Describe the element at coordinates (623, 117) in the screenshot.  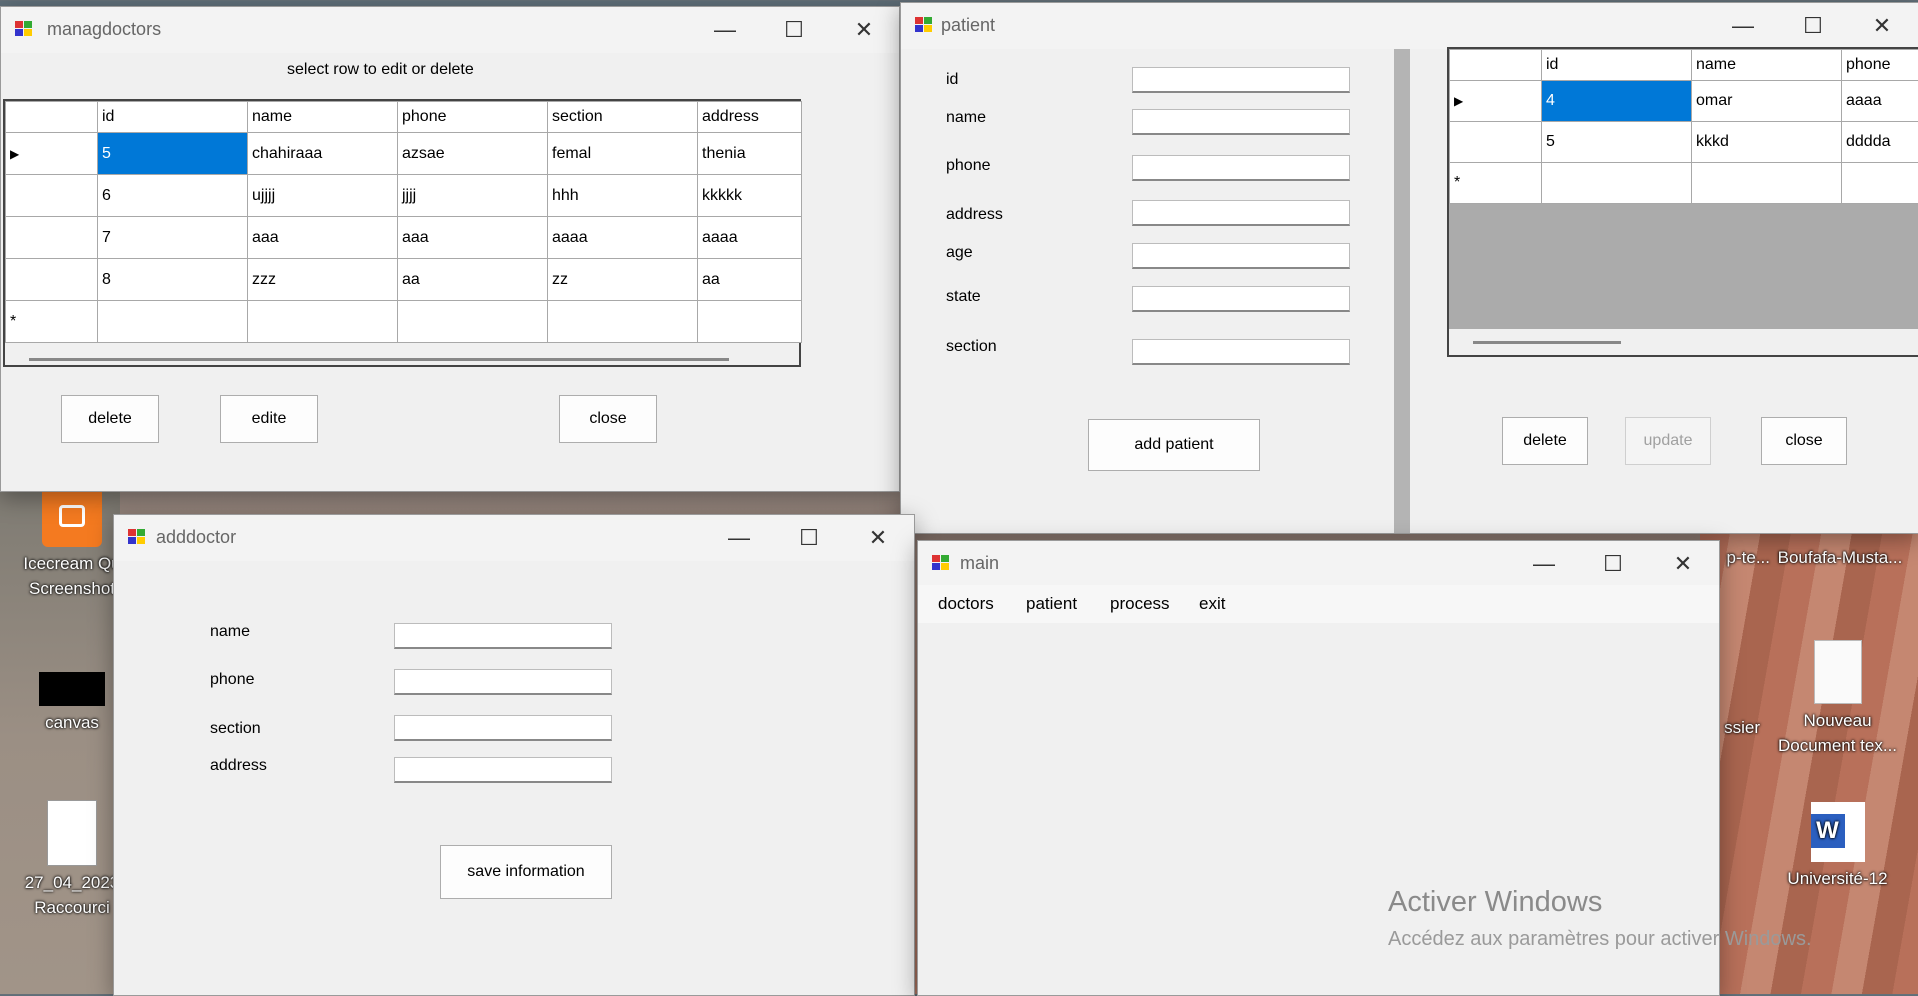
I see `column-header: section` at that location.